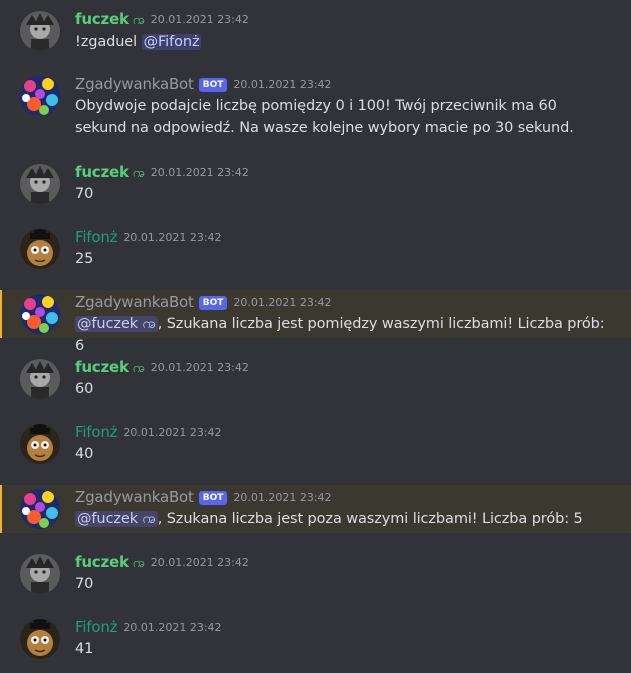 The height and width of the screenshot is (673, 631). I want to click on mention: @Fifonż, so click(171, 42).